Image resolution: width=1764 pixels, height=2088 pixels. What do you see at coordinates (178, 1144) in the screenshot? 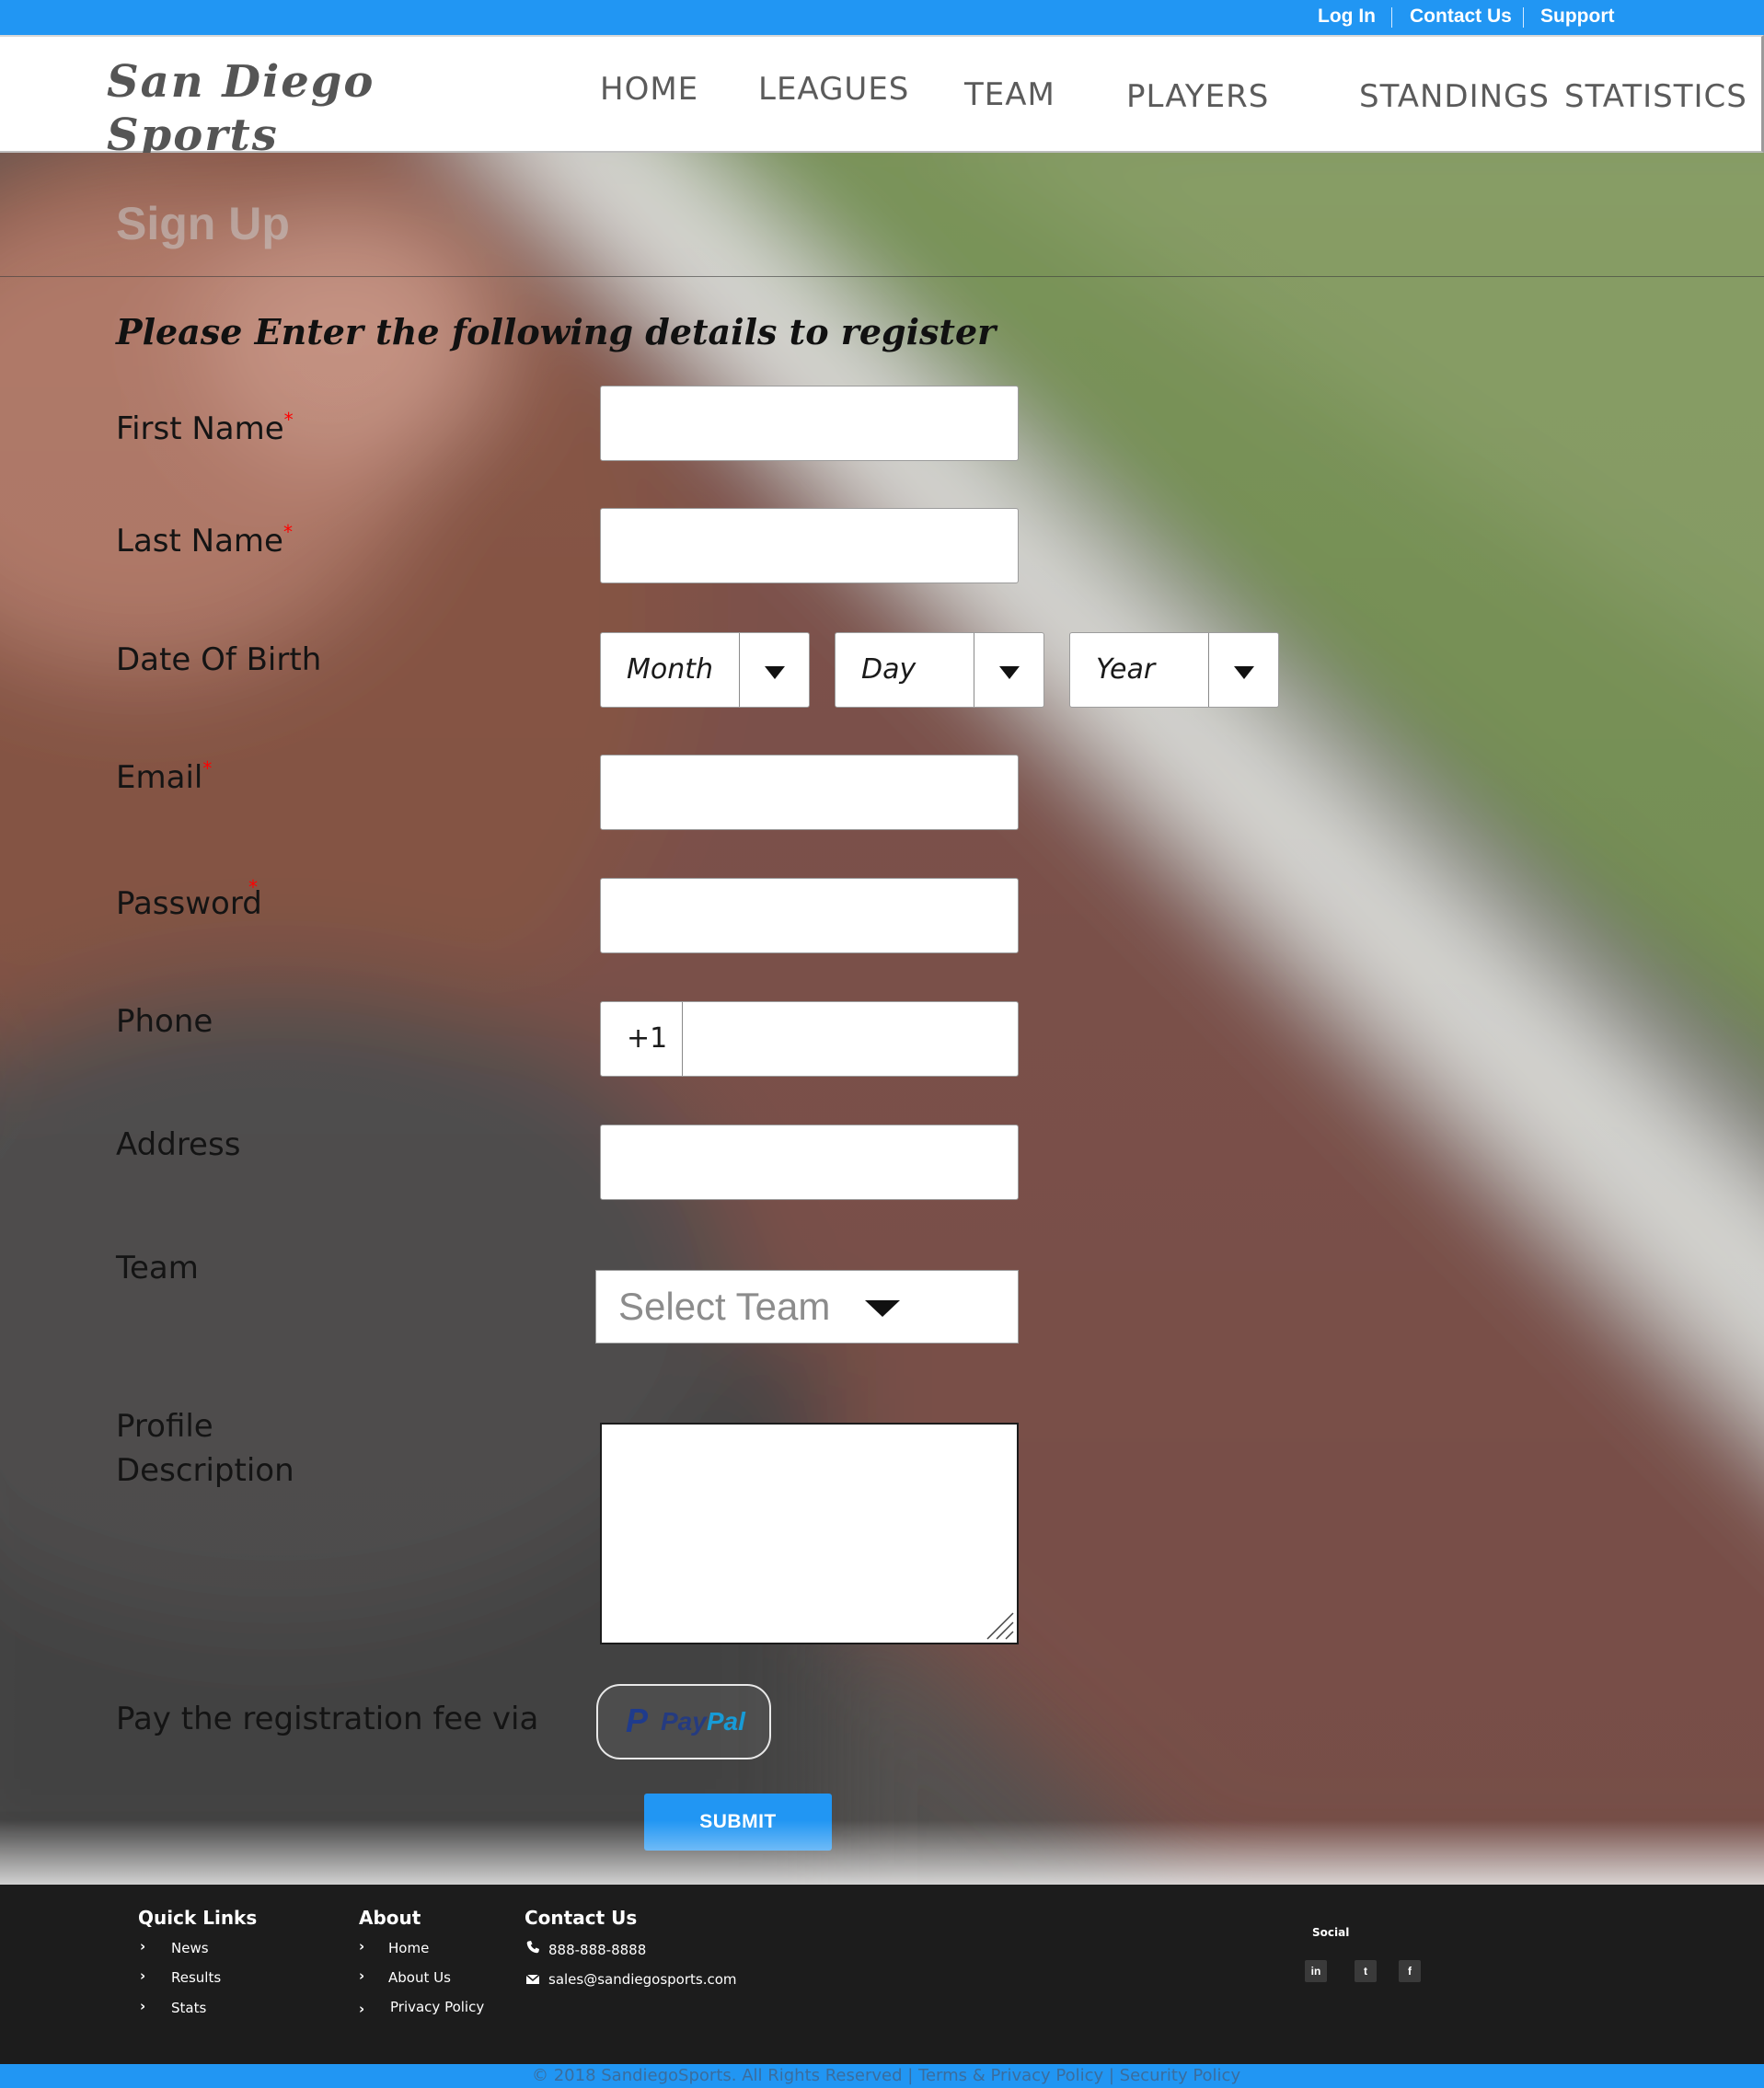
I see `address-label: Address` at bounding box center [178, 1144].